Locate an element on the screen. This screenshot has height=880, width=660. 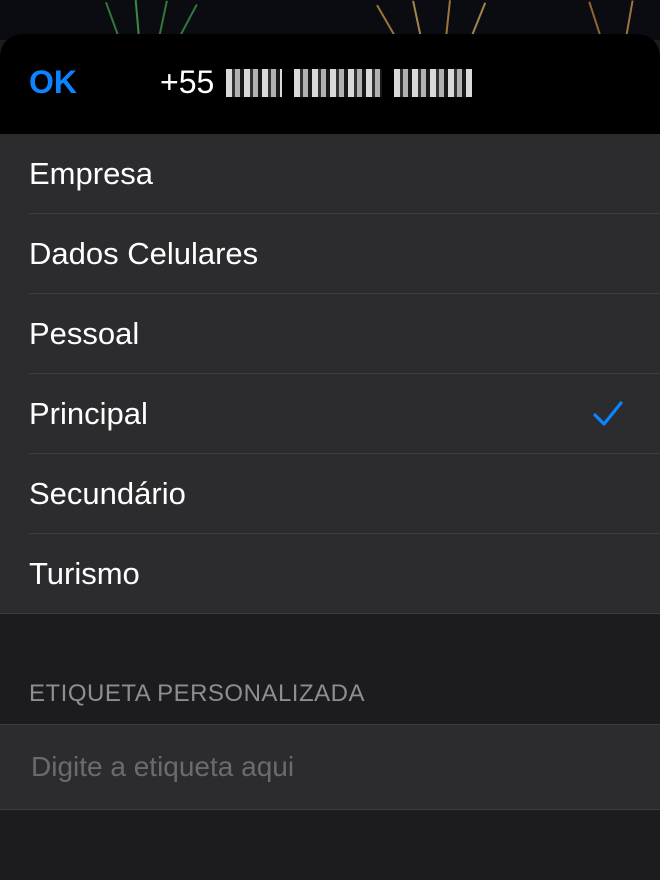
option-label: Turismo is located at coordinates (84, 573).